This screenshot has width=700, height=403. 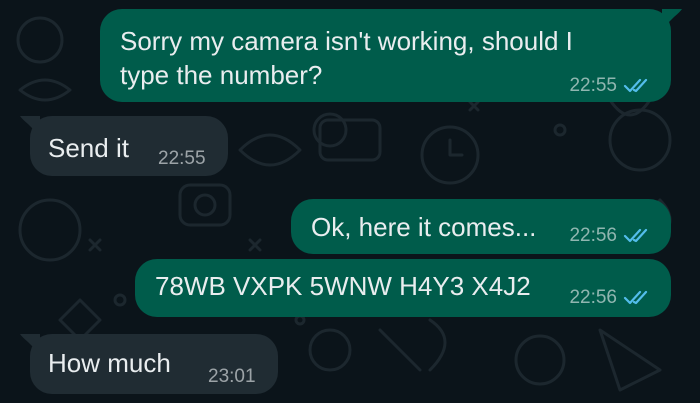 I want to click on message-bubble-incoming: Send it 22:55, so click(x=129, y=146).